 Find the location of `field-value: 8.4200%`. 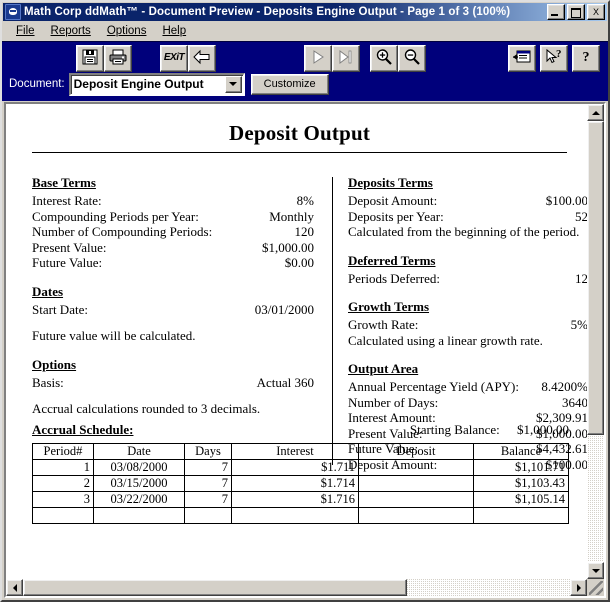

field-value: 8.4200% is located at coordinates (564, 386).